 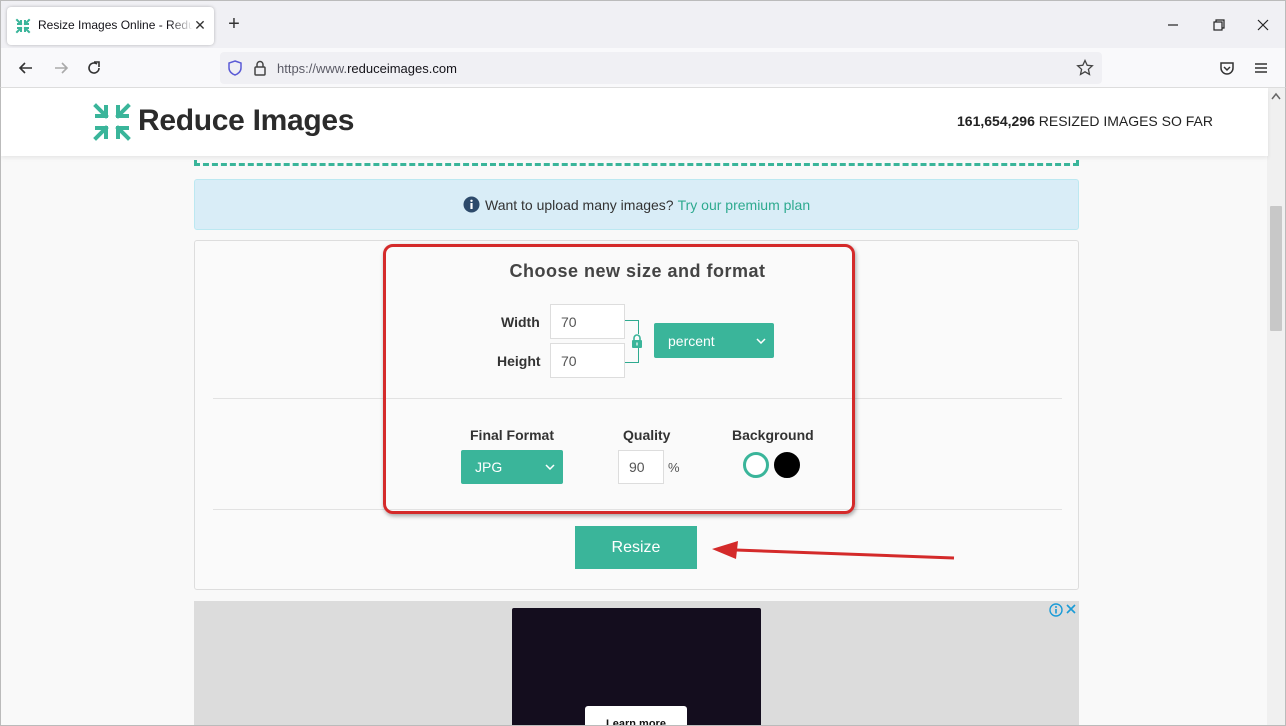 I want to click on width-input, so click(x=587, y=321).